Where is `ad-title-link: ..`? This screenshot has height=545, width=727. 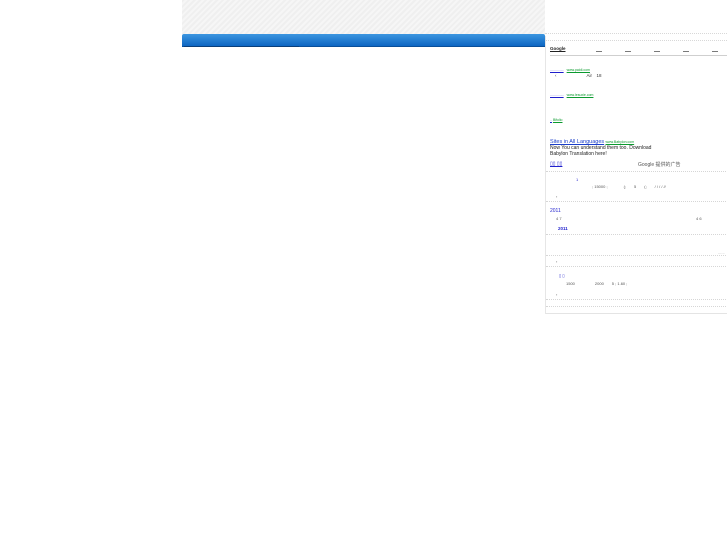 ad-title-link: .. is located at coordinates (551, 120).